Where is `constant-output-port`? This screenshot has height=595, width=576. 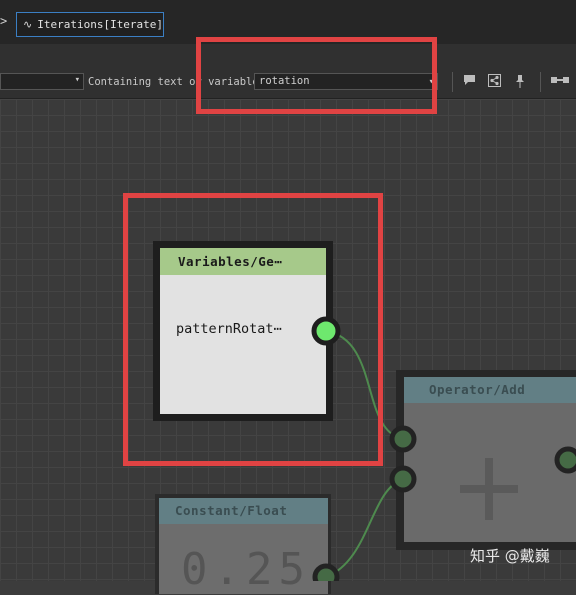
constant-output-port is located at coordinates (326, 572).